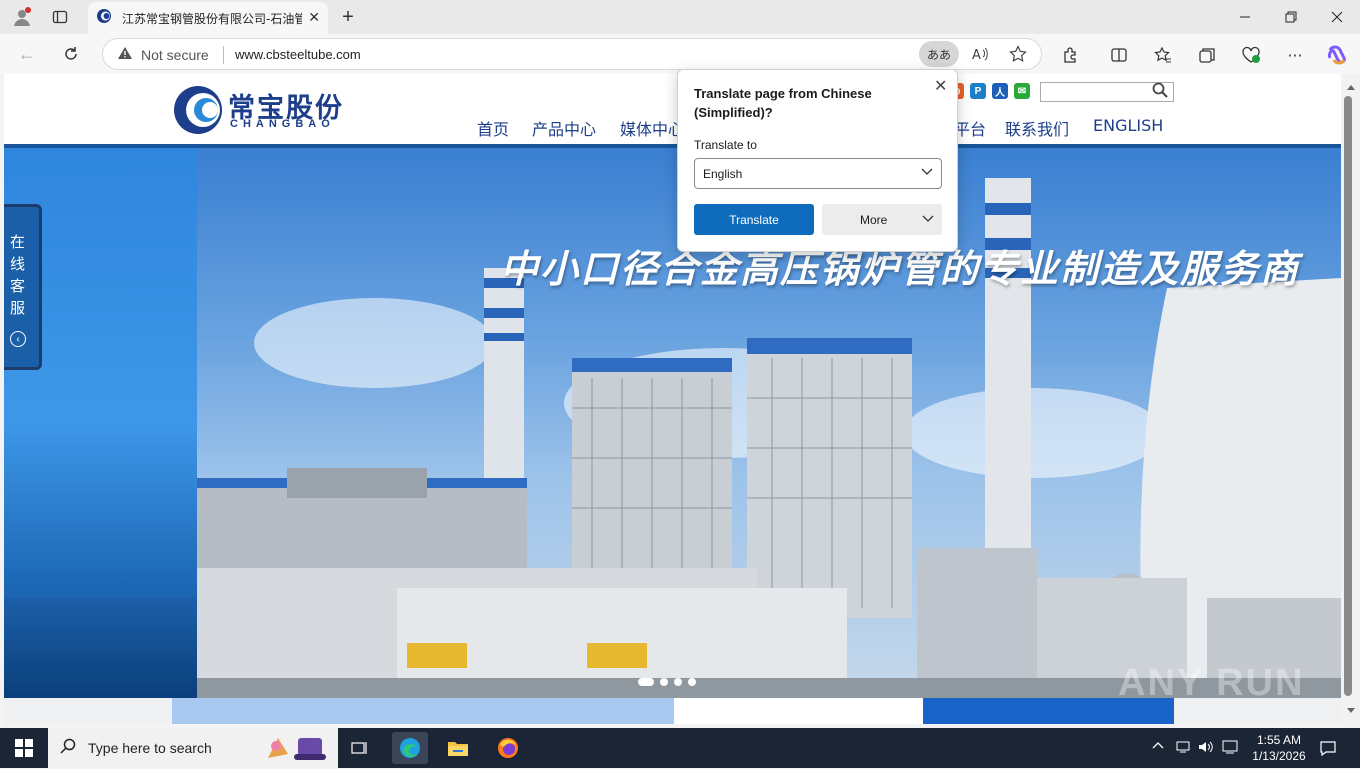 The height and width of the screenshot is (769, 1360). What do you see at coordinates (1206, 748) in the screenshot?
I see `volume-icon` at bounding box center [1206, 748].